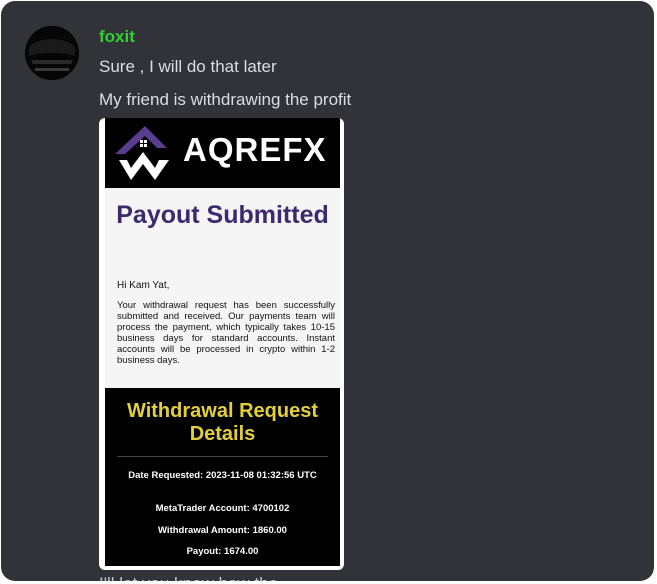 This screenshot has width=657, height=584. What do you see at coordinates (222, 456) in the screenshot?
I see `divider` at bounding box center [222, 456].